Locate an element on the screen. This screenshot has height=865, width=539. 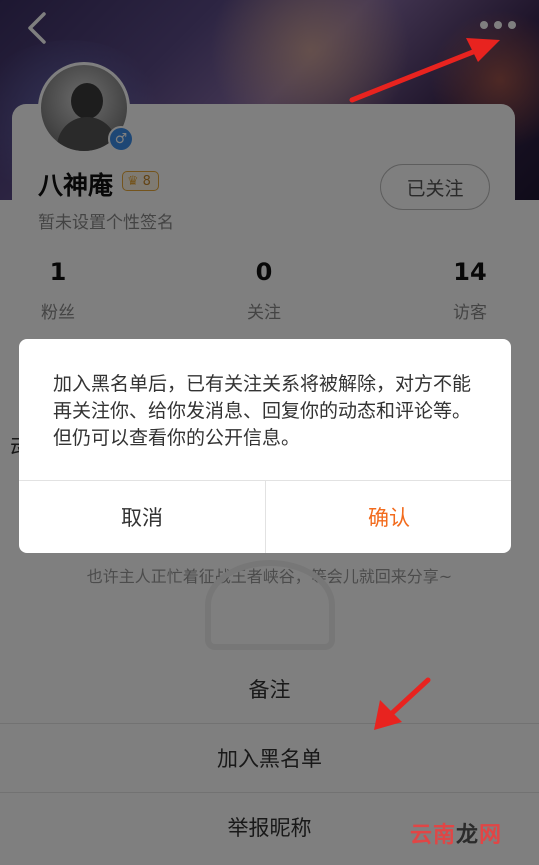
confirm-button: 确认 is located at coordinates (388, 517).